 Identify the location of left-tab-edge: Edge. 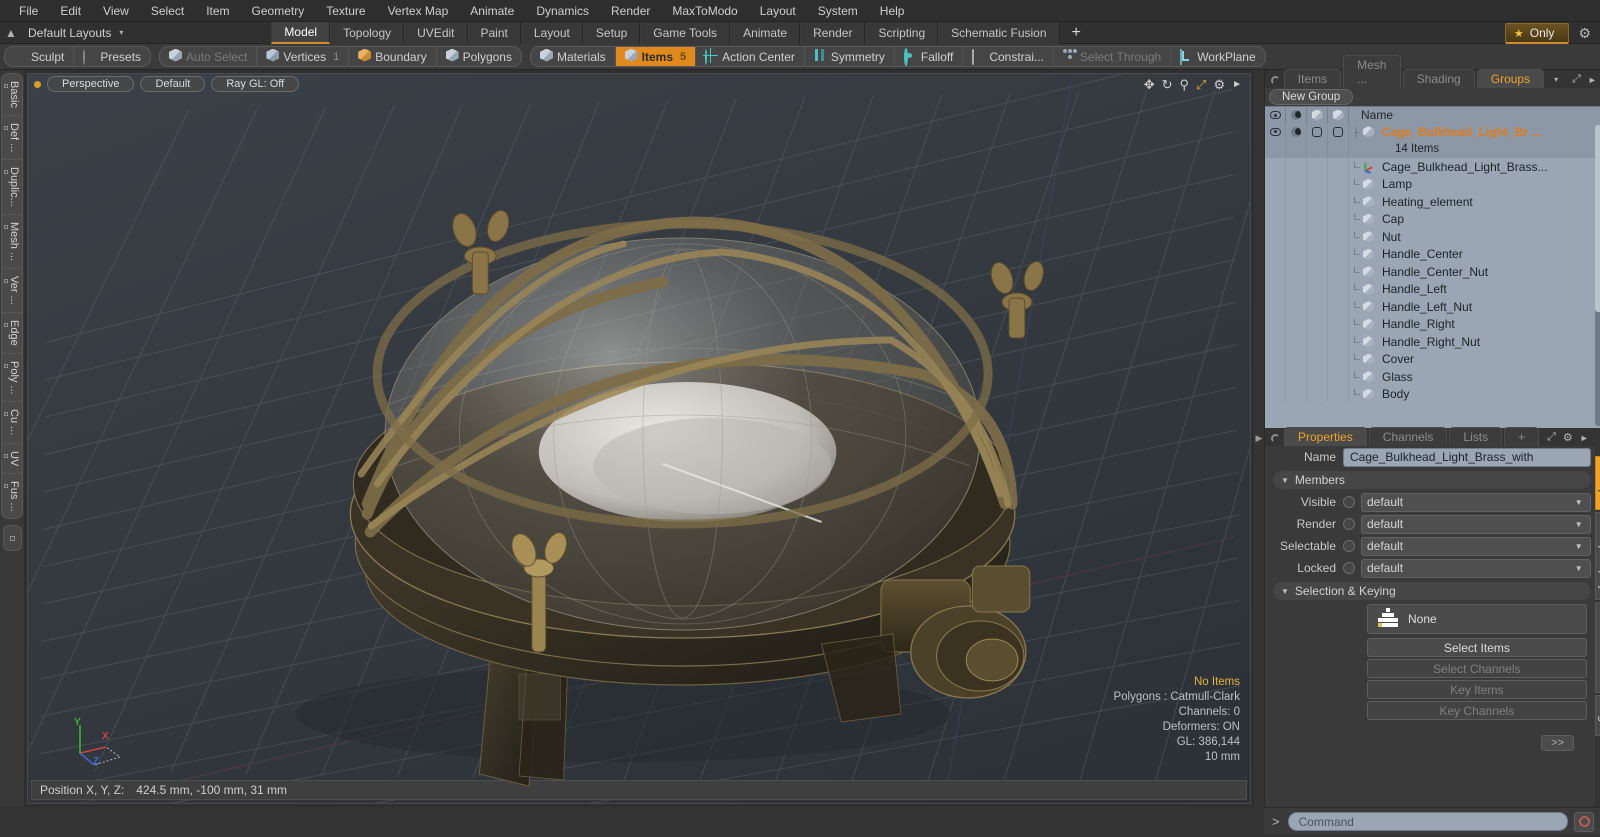
(12, 333).